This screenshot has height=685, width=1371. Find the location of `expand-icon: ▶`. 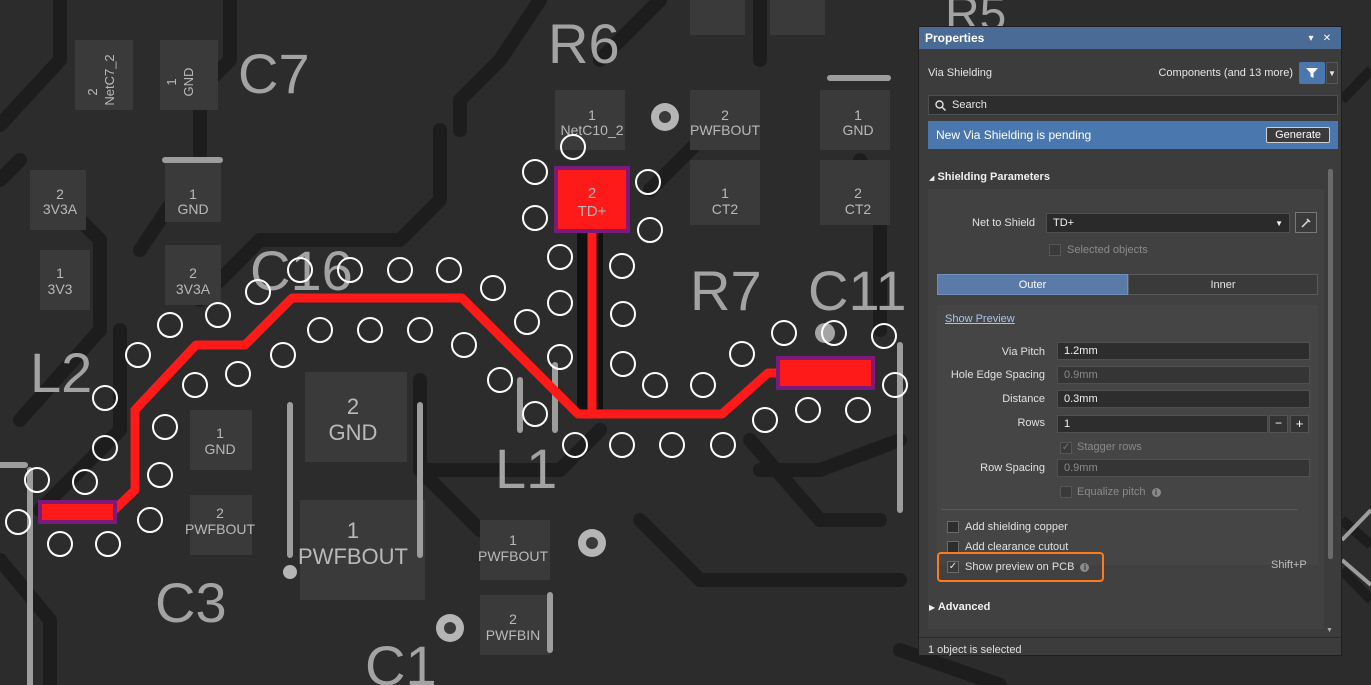

expand-icon: ▶ is located at coordinates (932, 607).